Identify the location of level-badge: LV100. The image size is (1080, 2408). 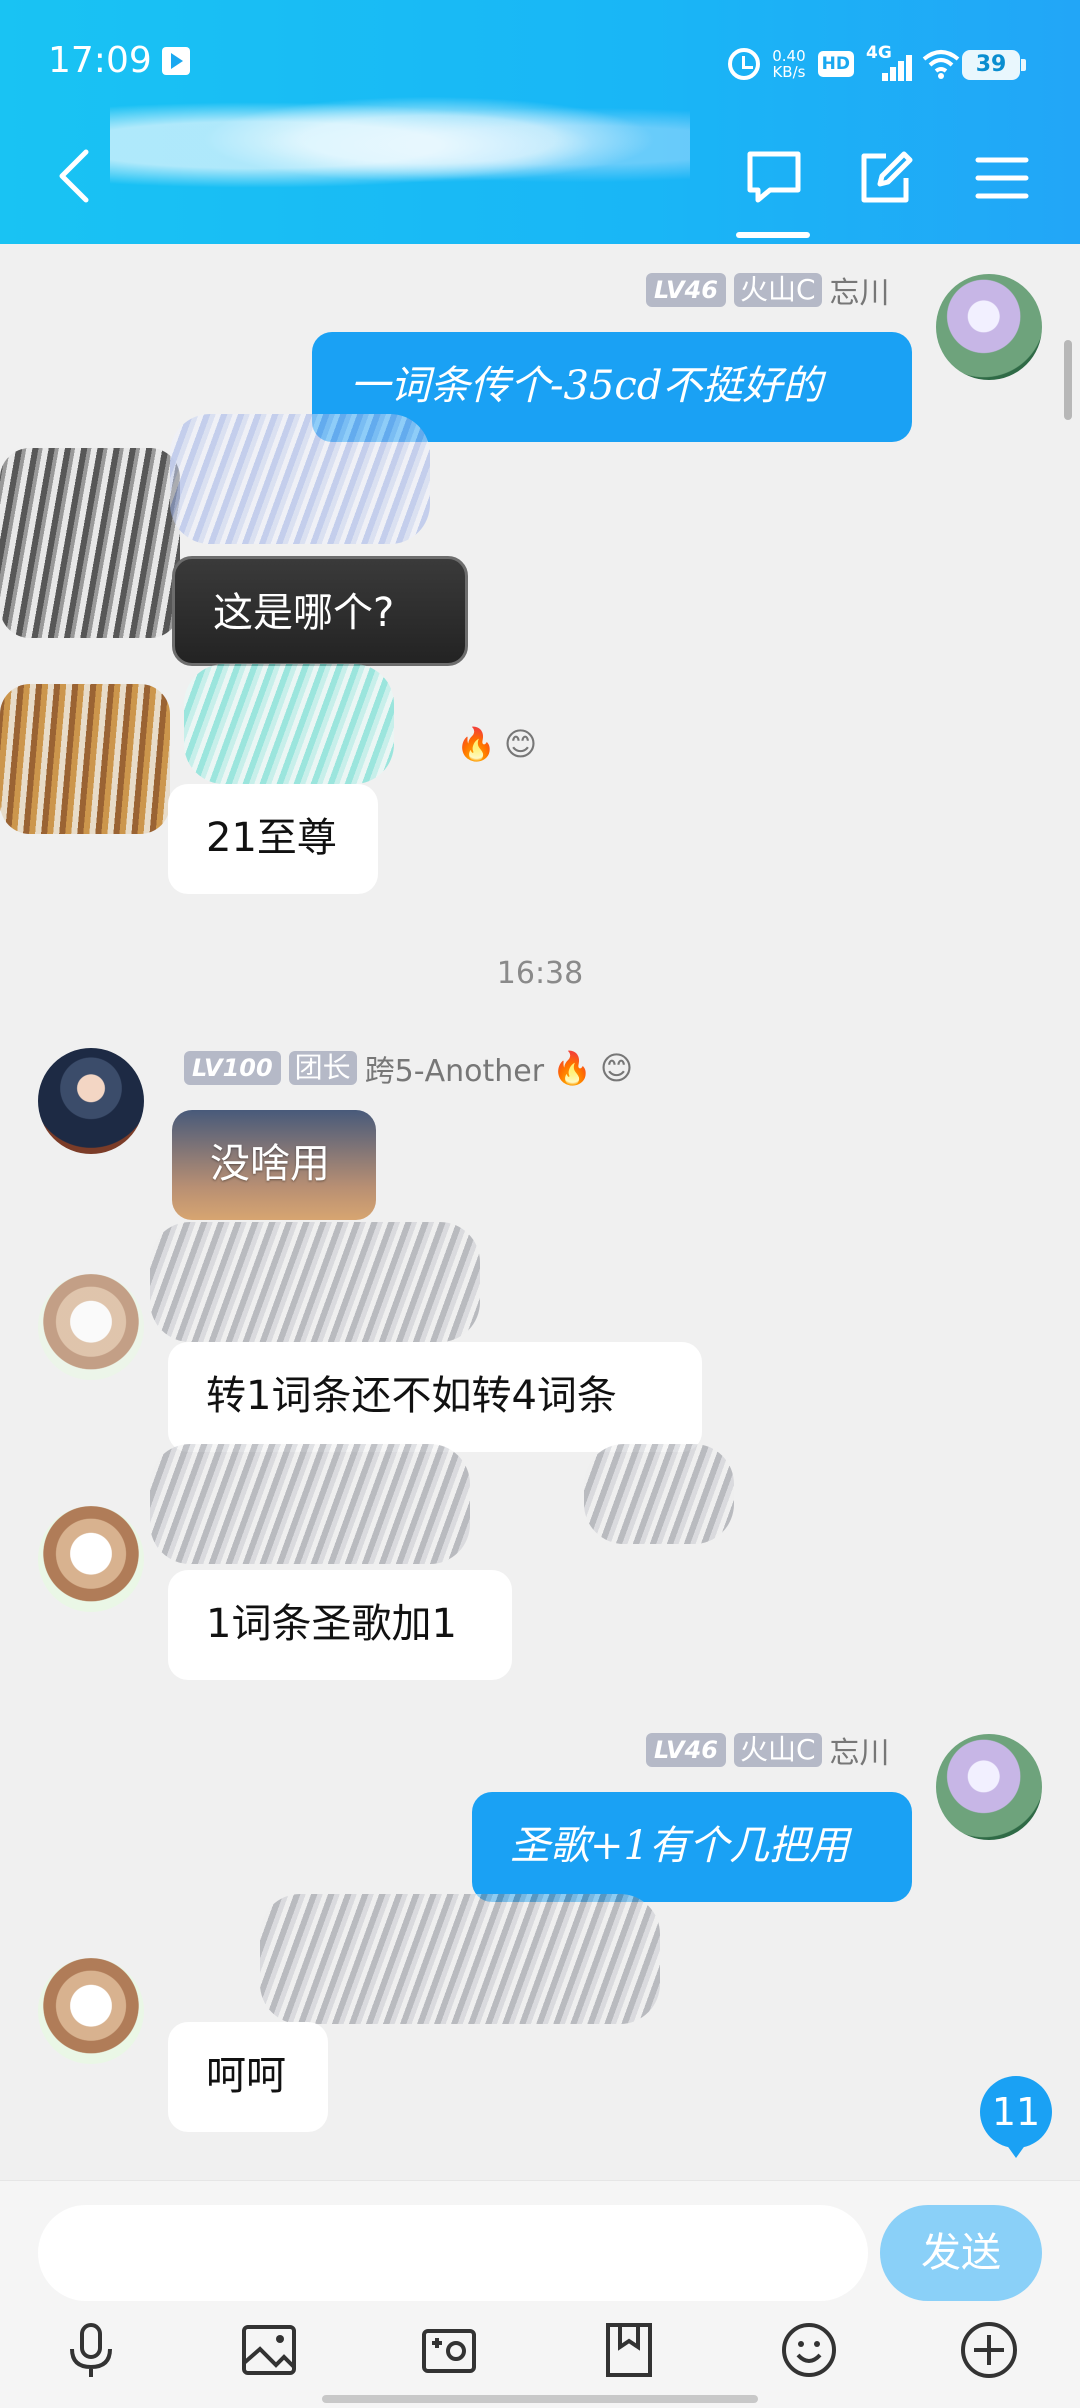
(232, 1068).